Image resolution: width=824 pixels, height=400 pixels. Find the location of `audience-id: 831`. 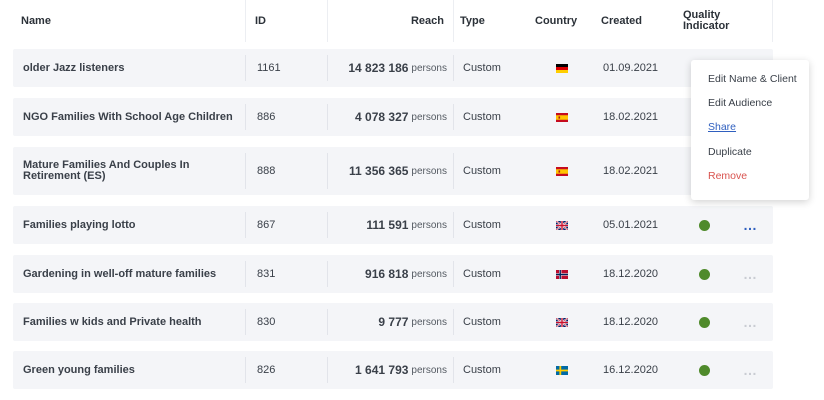

audience-id: 831 is located at coordinates (266, 274).